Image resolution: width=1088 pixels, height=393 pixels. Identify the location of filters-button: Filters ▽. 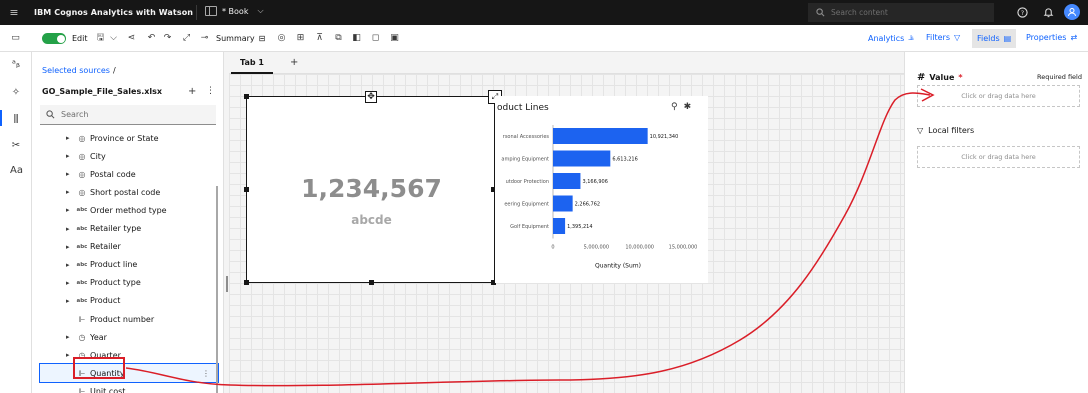
(943, 37).